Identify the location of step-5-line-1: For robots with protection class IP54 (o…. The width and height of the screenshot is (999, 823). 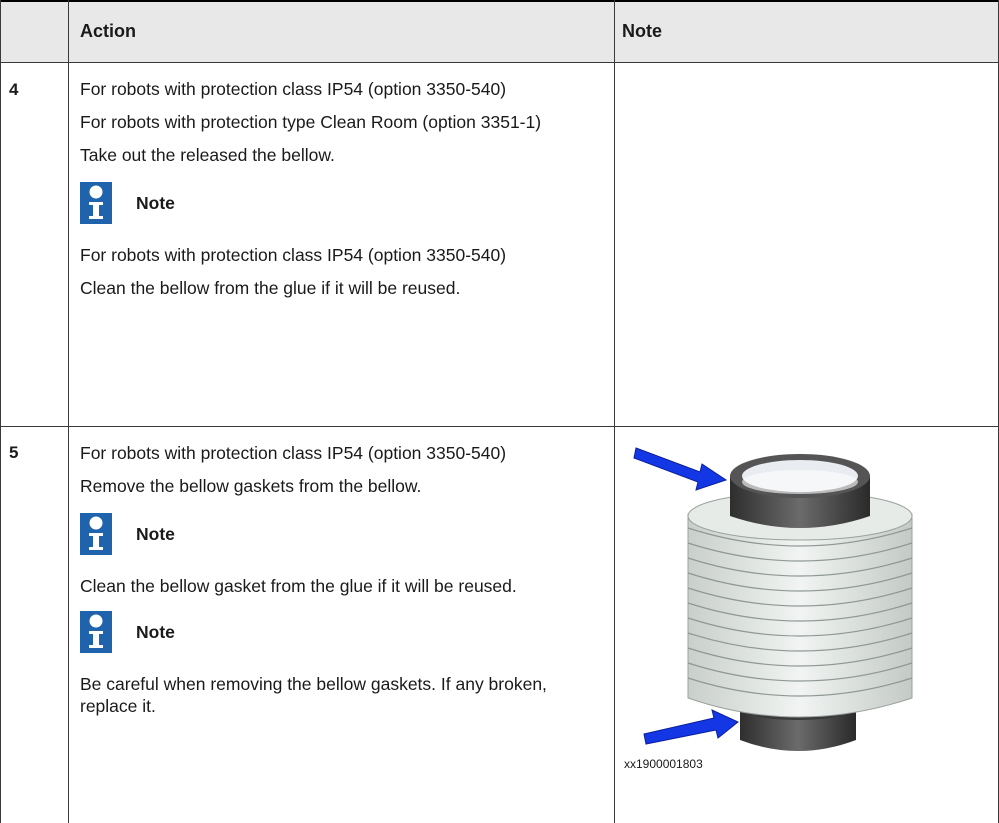
(293, 453).